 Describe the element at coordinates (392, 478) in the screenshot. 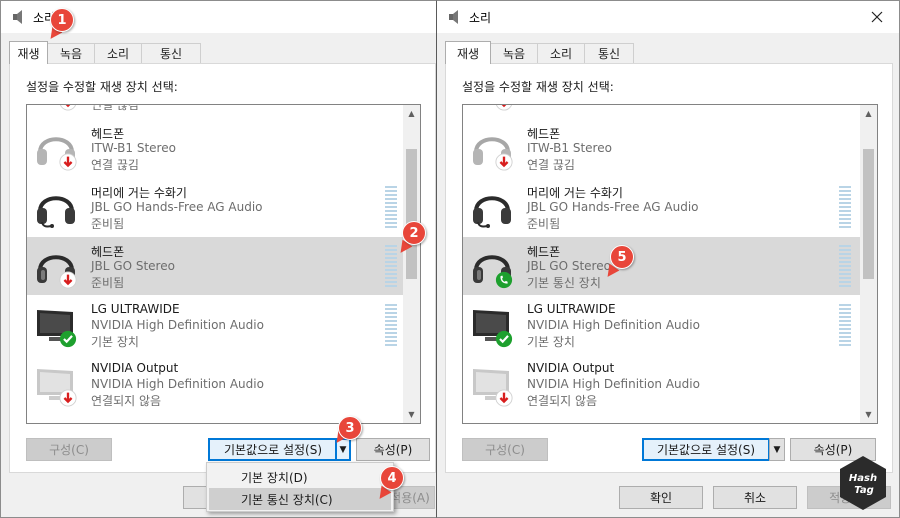

I see `step-badge-4: 4` at that location.